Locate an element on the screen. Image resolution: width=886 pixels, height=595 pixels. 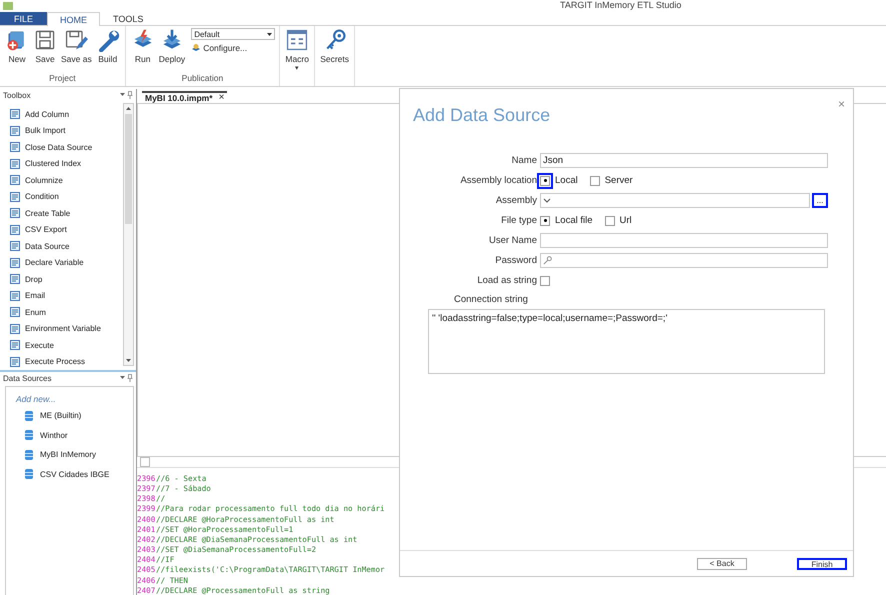
toolbox-item: Enum is located at coordinates (66, 312).